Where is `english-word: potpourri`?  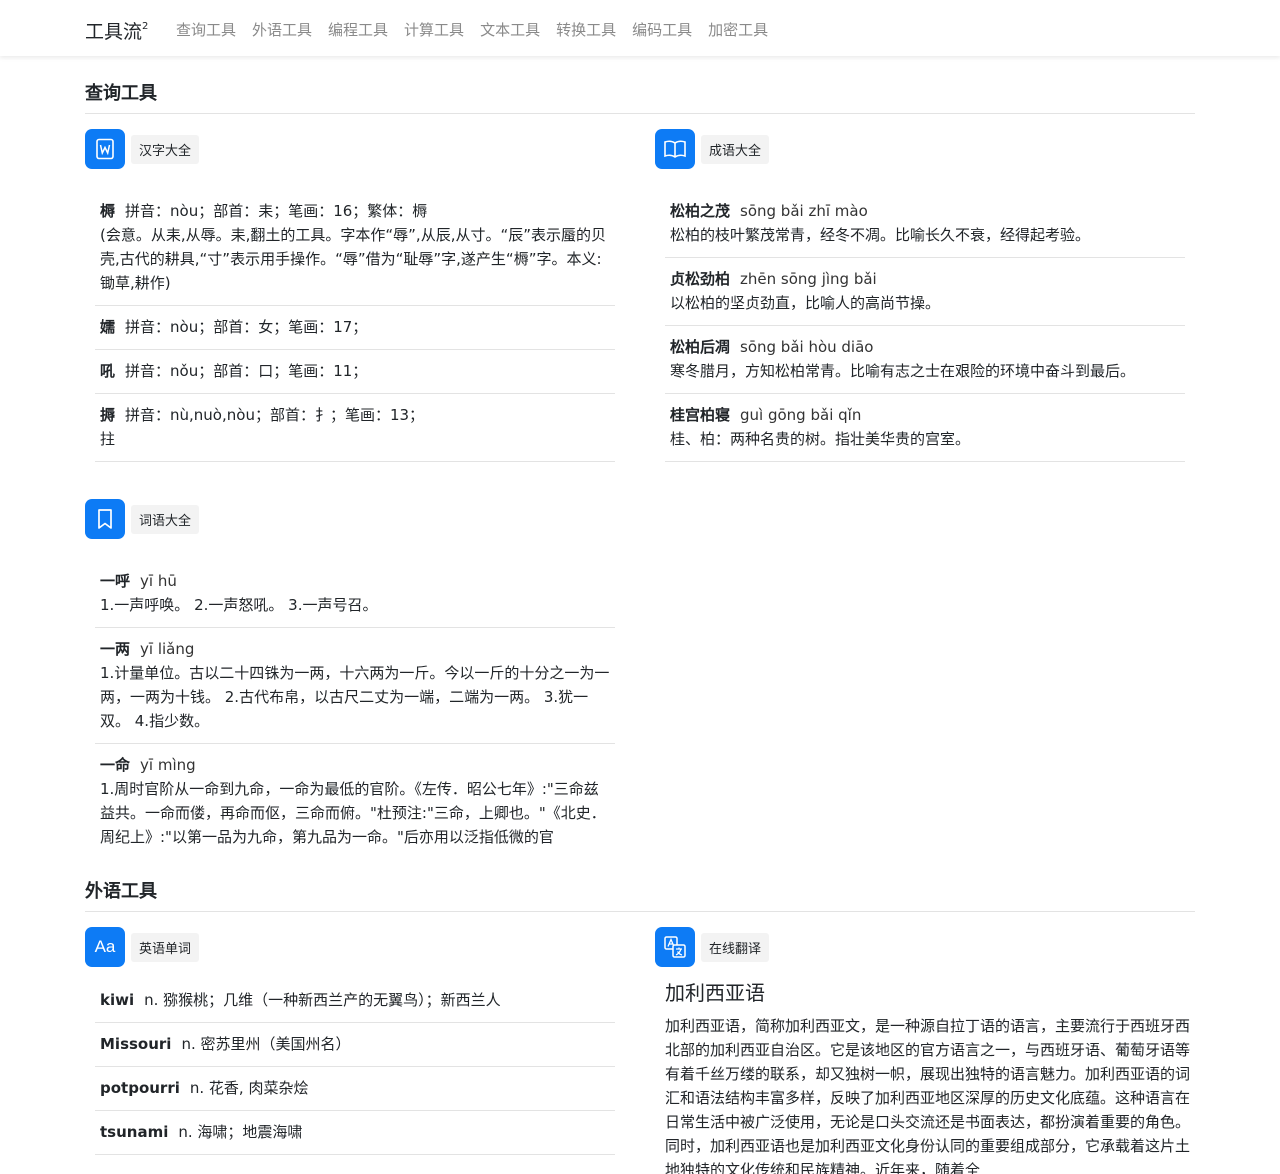
english-word: potpourri is located at coordinates (140, 1088).